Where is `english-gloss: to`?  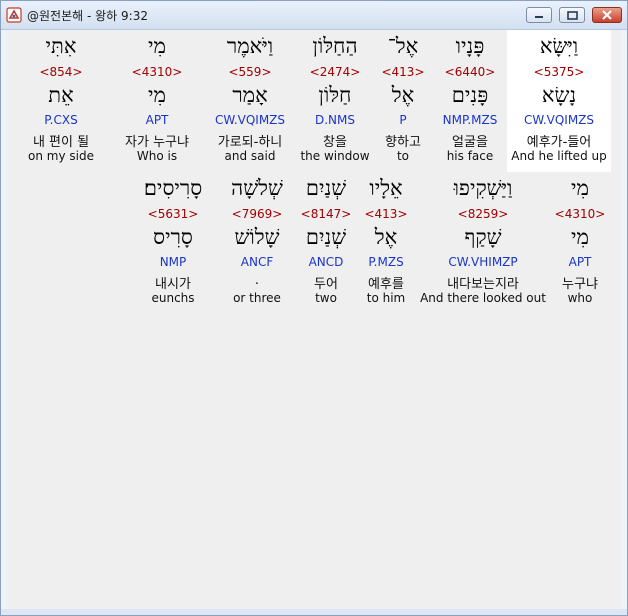
english-gloss: to is located at coordinates (403, 156).